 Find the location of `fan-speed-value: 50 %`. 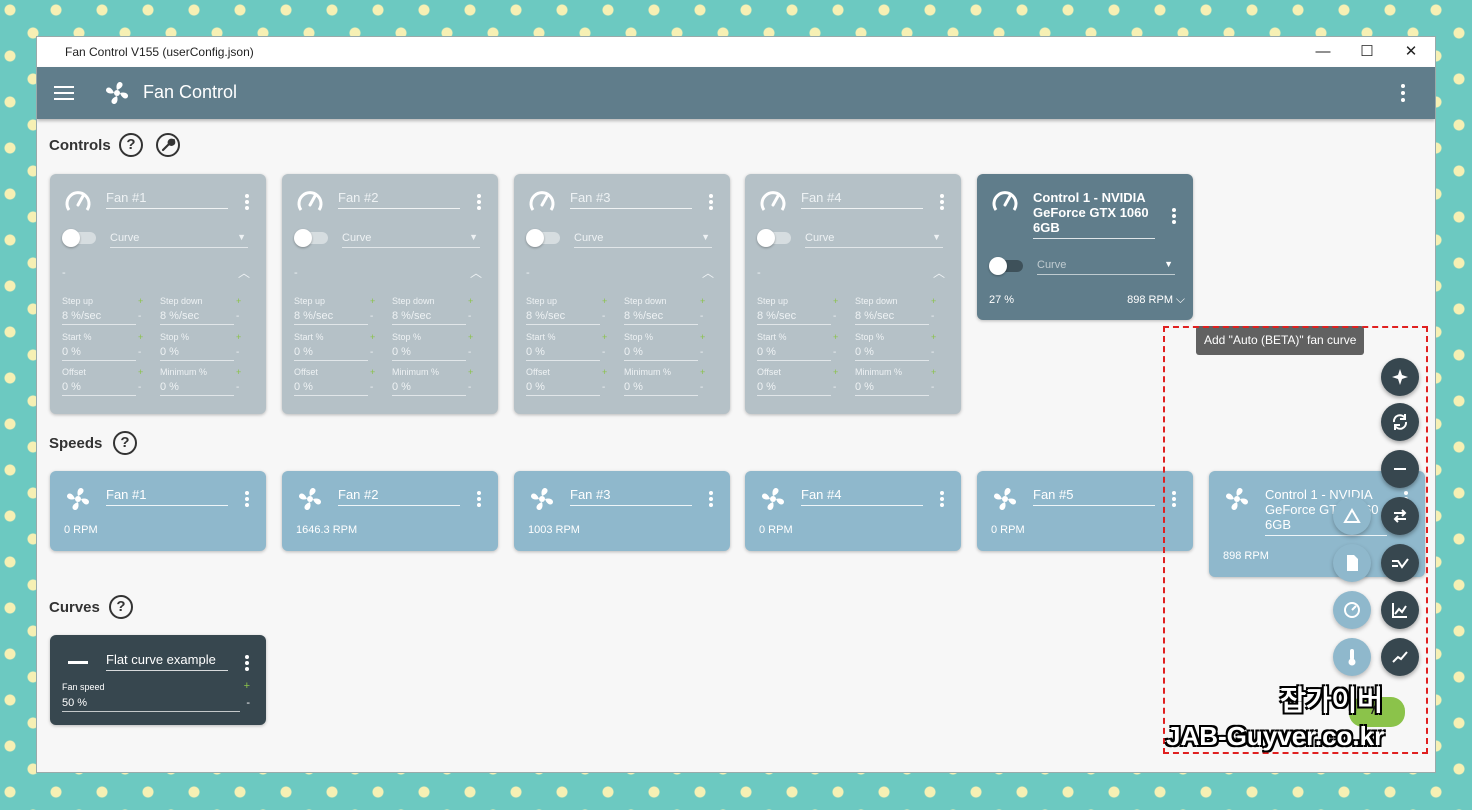

fan-speed-value: 50 % is located at coordinates (151, 704).